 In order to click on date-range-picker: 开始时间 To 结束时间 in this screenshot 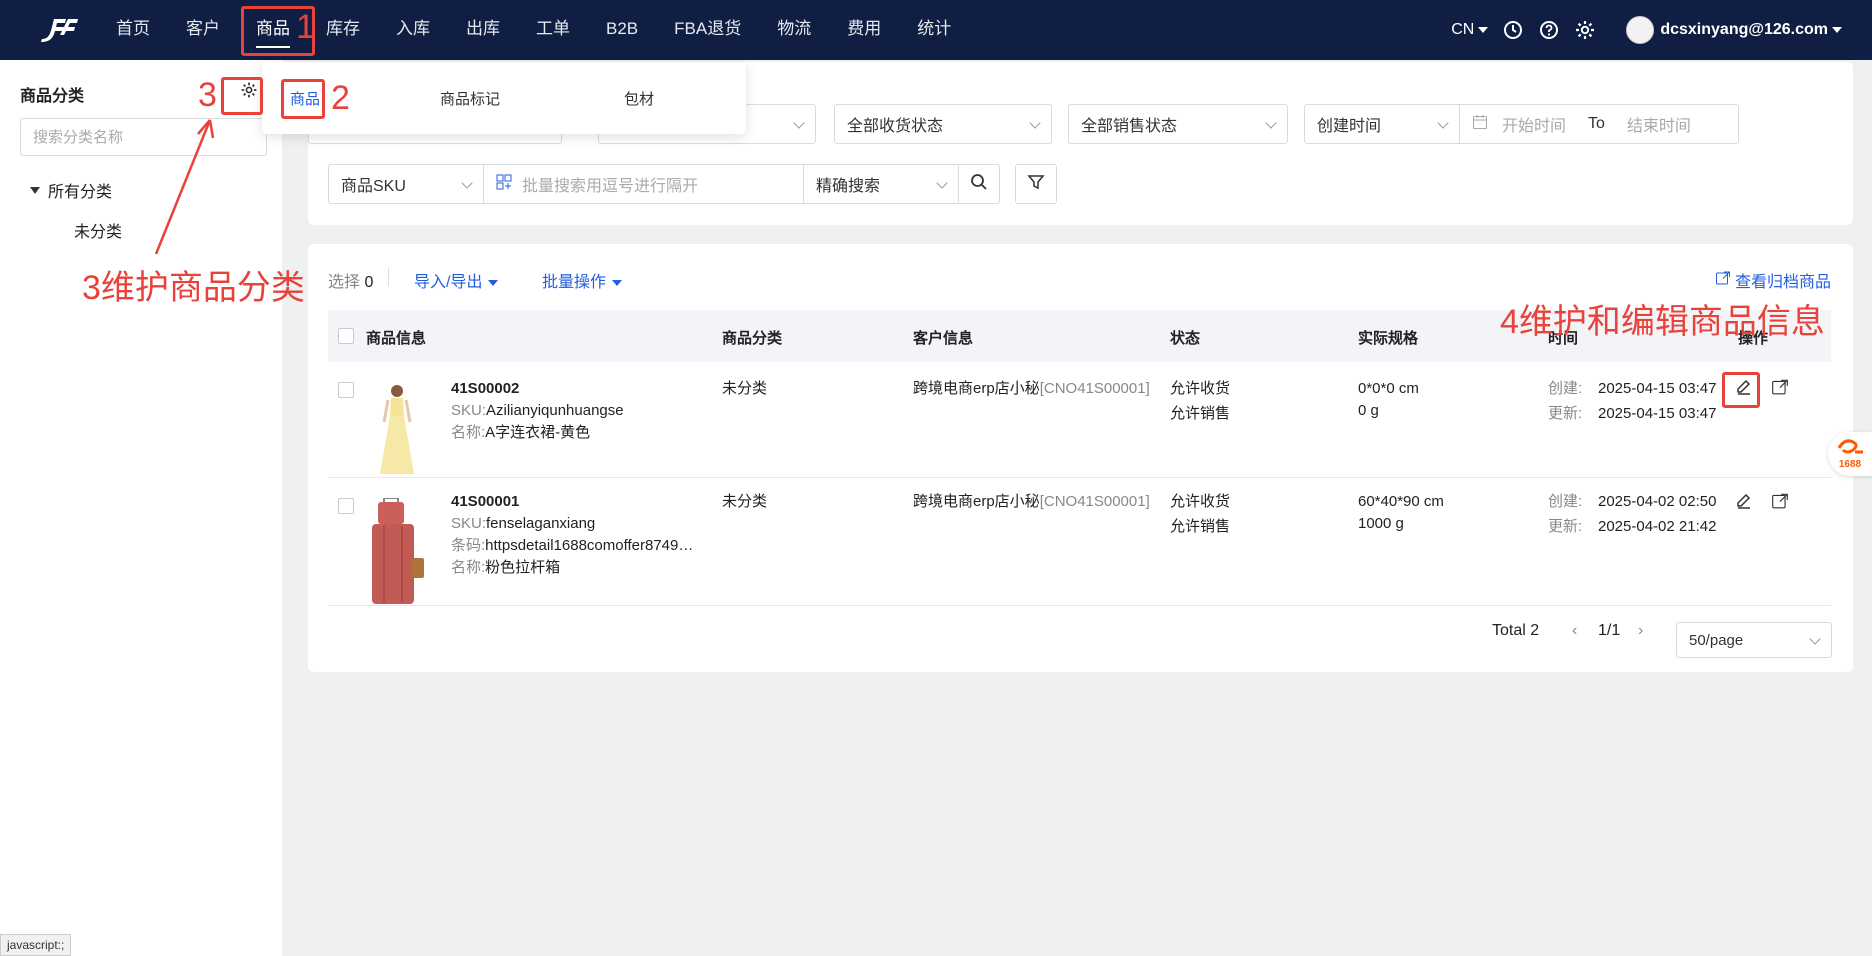, I will do `click(1599, 124)`.